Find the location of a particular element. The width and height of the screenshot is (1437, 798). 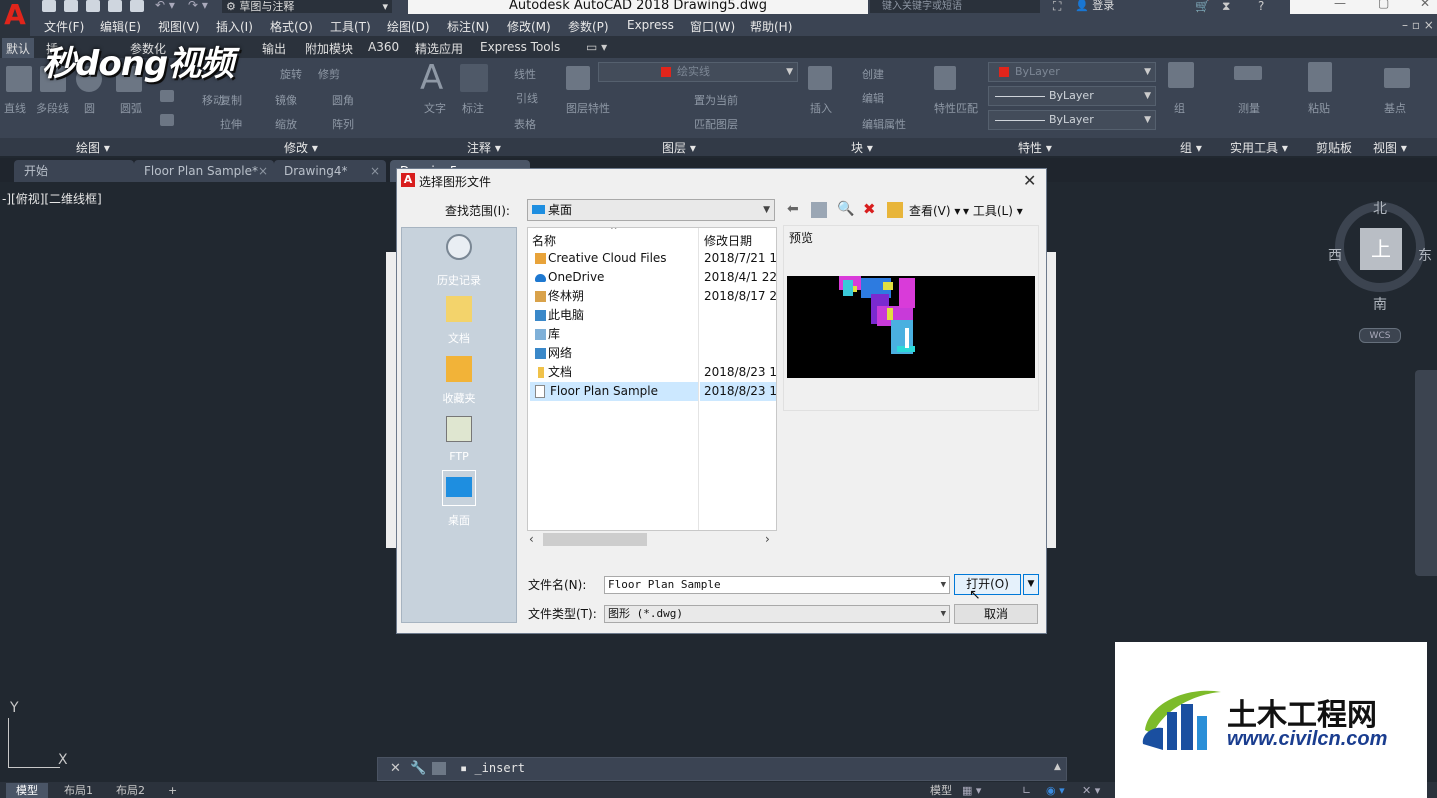

scroll-right-icon: › is located at coordinates (767, 539).